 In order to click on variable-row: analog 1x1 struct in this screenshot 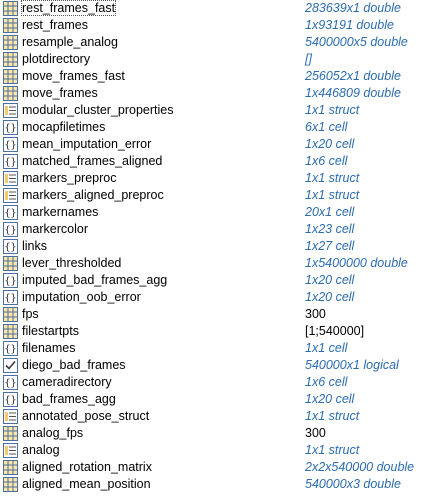, I will do `click(224, 450)`.